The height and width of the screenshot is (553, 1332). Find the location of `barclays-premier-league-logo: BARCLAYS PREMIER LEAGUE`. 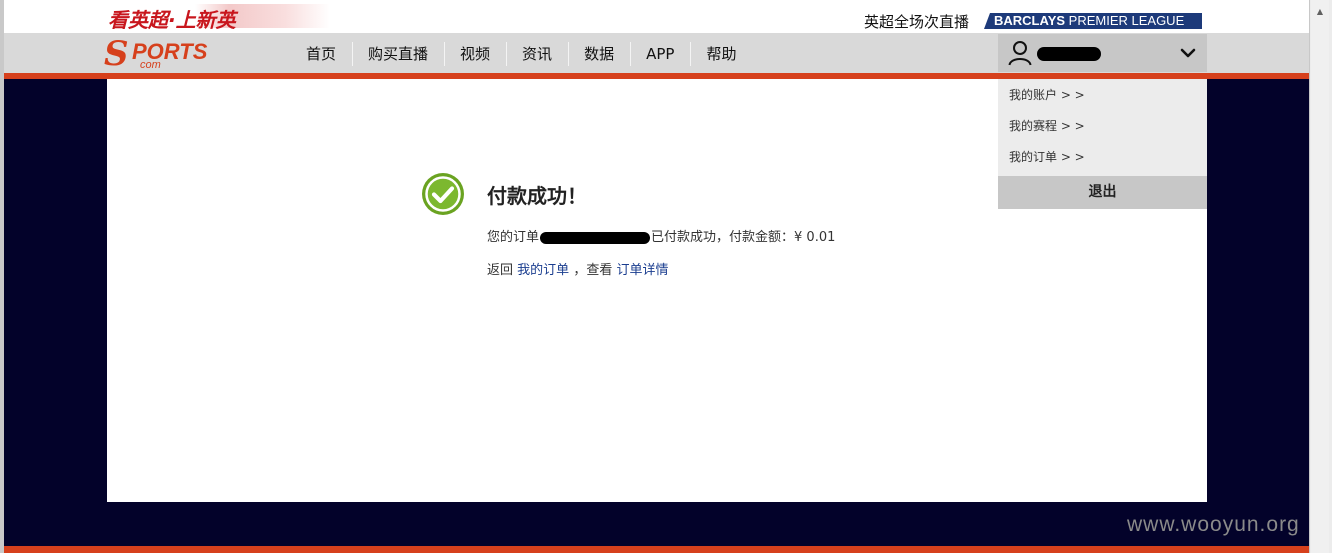

barclays-premier-league-logo: BARCLAYS PREMIER LEAGUE is located at coordinates (1093, 21).